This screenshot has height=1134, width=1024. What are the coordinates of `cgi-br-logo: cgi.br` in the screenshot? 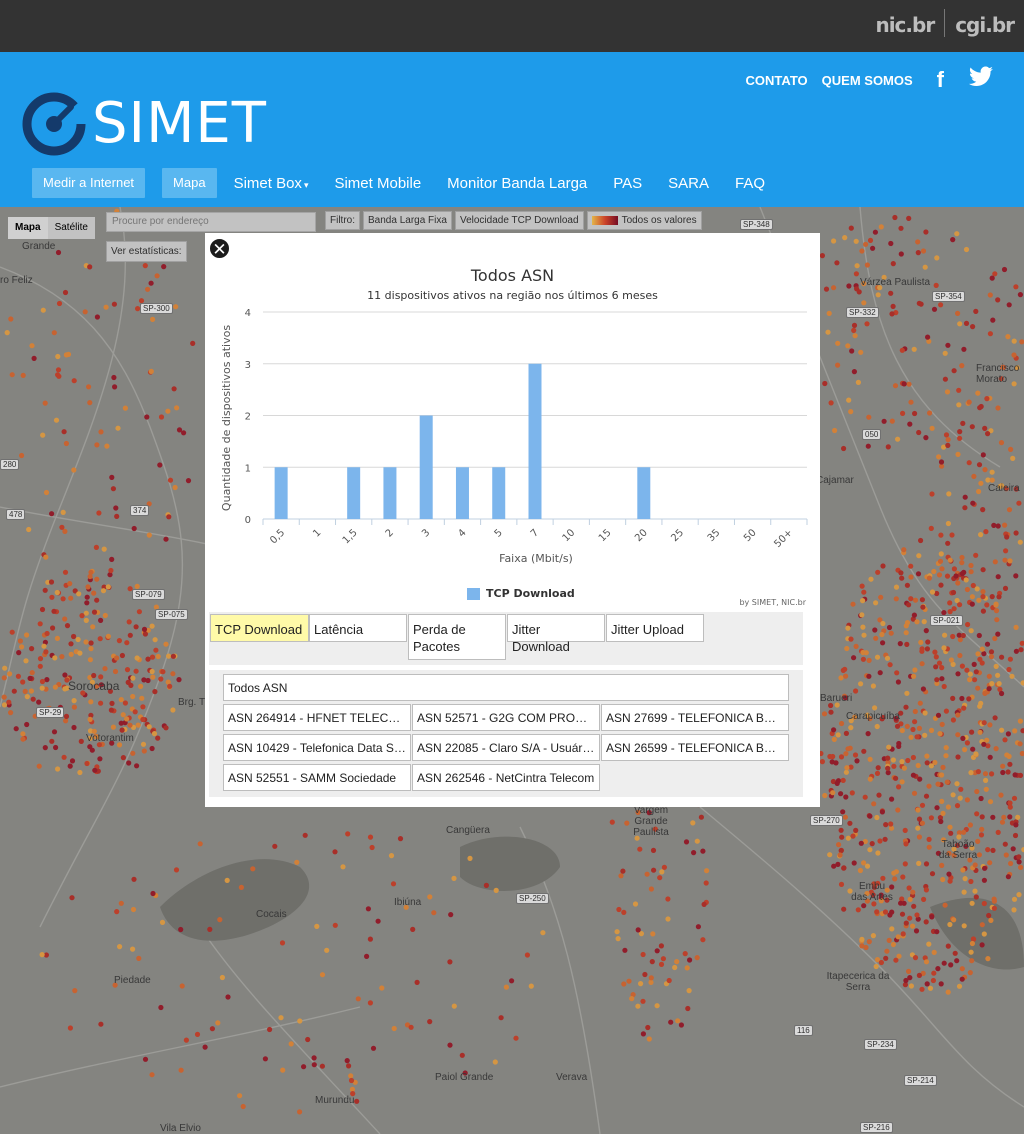 It's located at (985, 22).